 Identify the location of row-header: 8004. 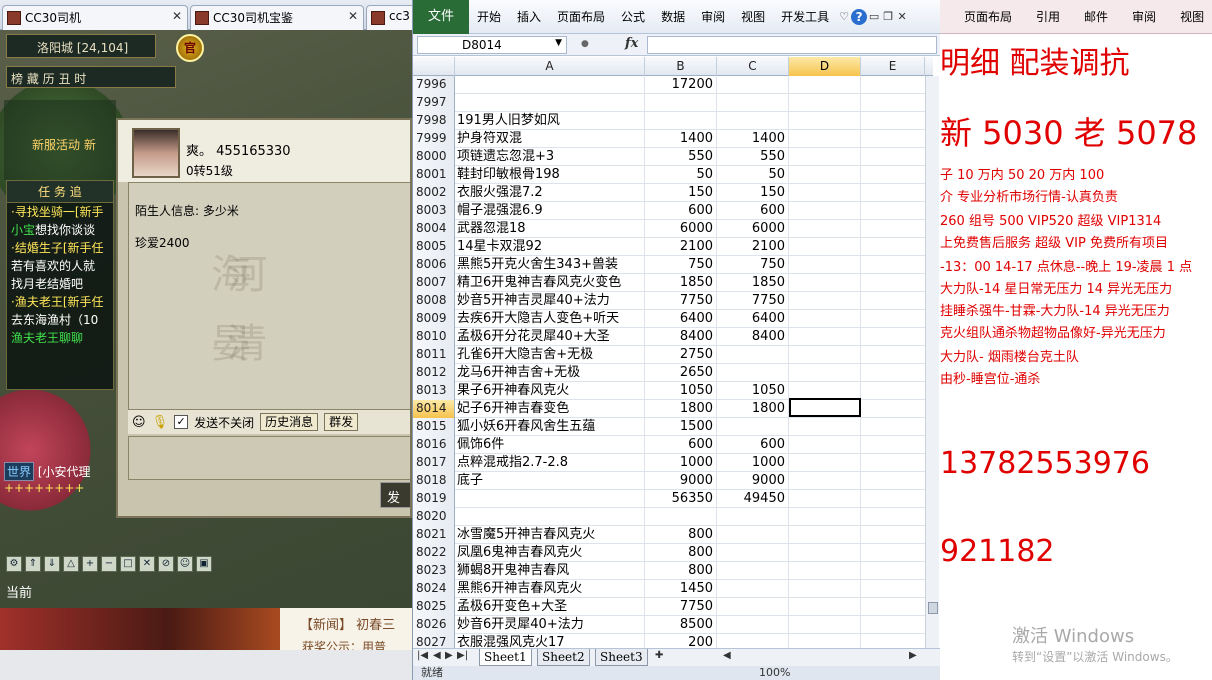
(434, 229).